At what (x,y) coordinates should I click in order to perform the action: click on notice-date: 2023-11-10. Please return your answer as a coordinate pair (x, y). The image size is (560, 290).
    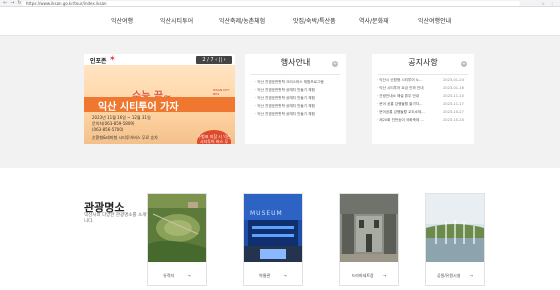
    Looking at the image, I should click on (453, 96).